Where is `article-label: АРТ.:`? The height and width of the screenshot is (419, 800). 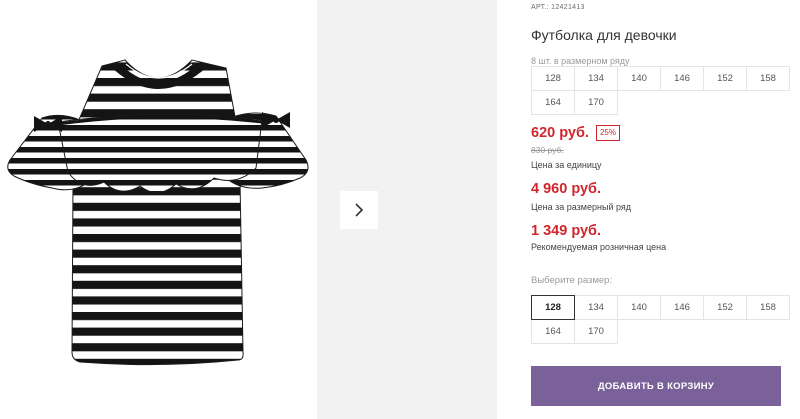 article-label: АРТ.: is located at coordinates (540, 7).